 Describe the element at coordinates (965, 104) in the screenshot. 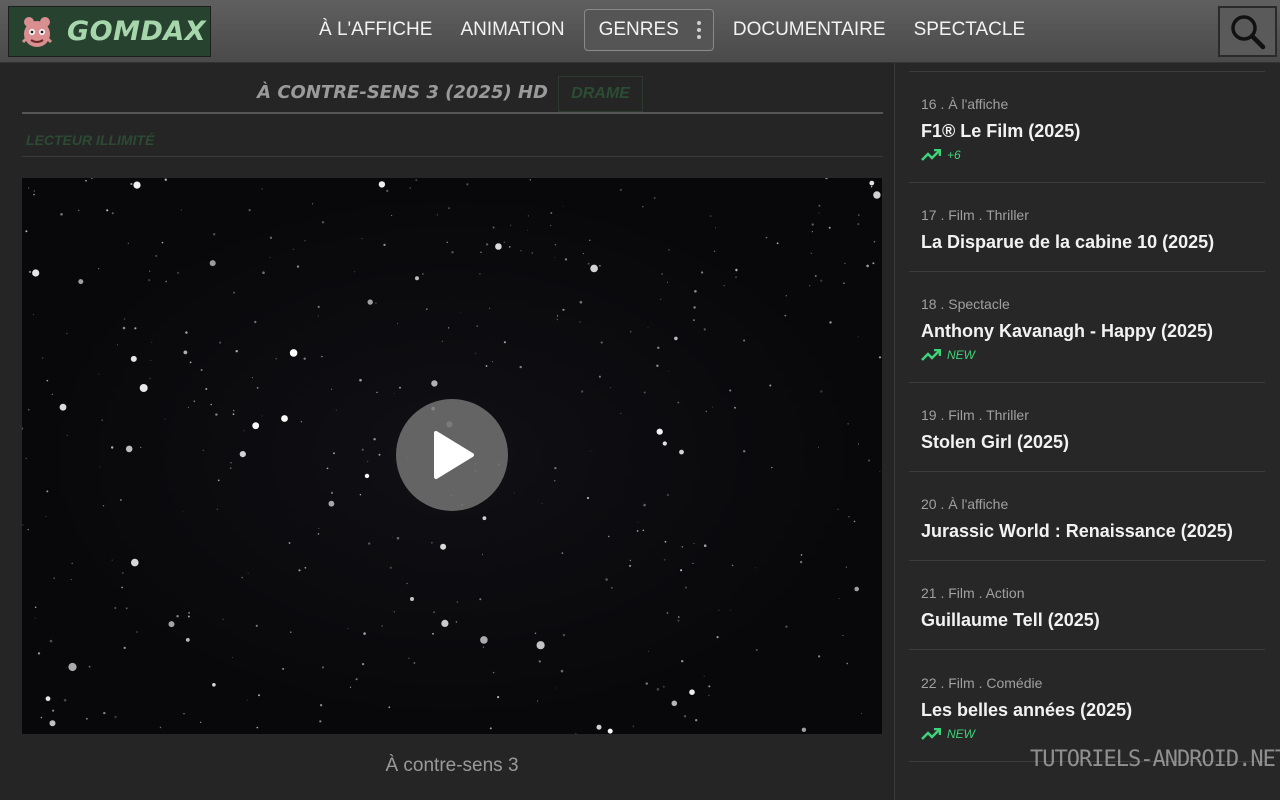

I see `item-meta: 16 . À l'affiche` at that location.